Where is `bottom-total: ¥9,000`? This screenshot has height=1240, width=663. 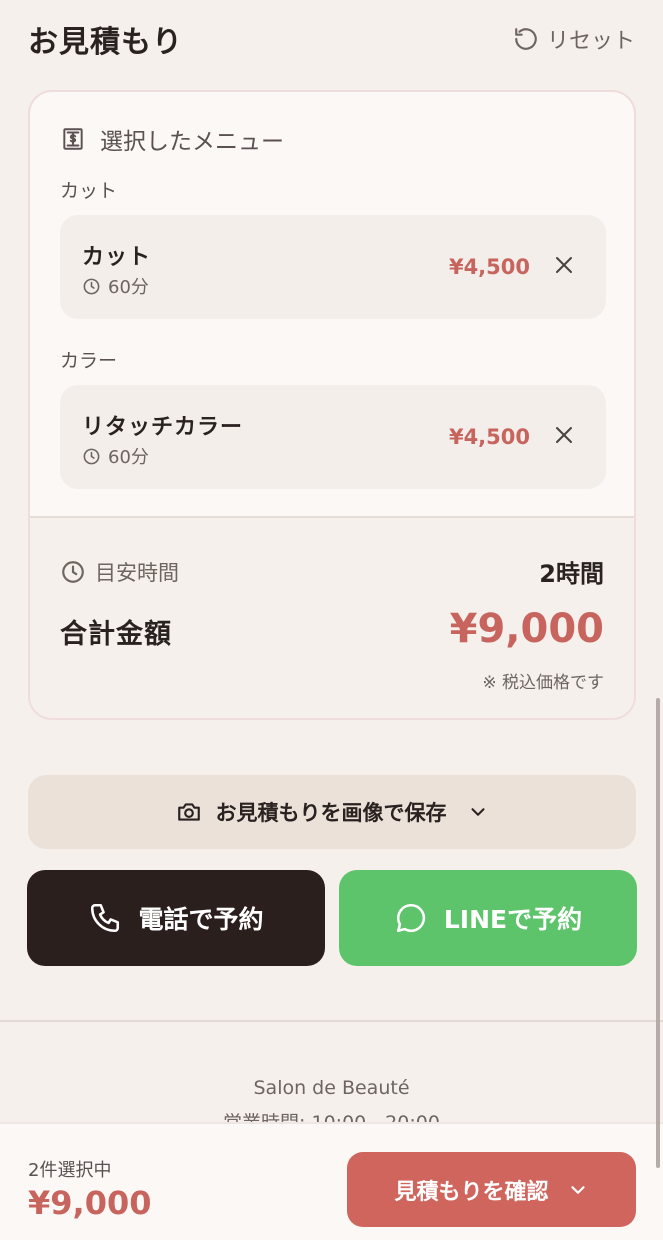 bottom-total: ¥9,000 is located at coordinates (90, 1203).